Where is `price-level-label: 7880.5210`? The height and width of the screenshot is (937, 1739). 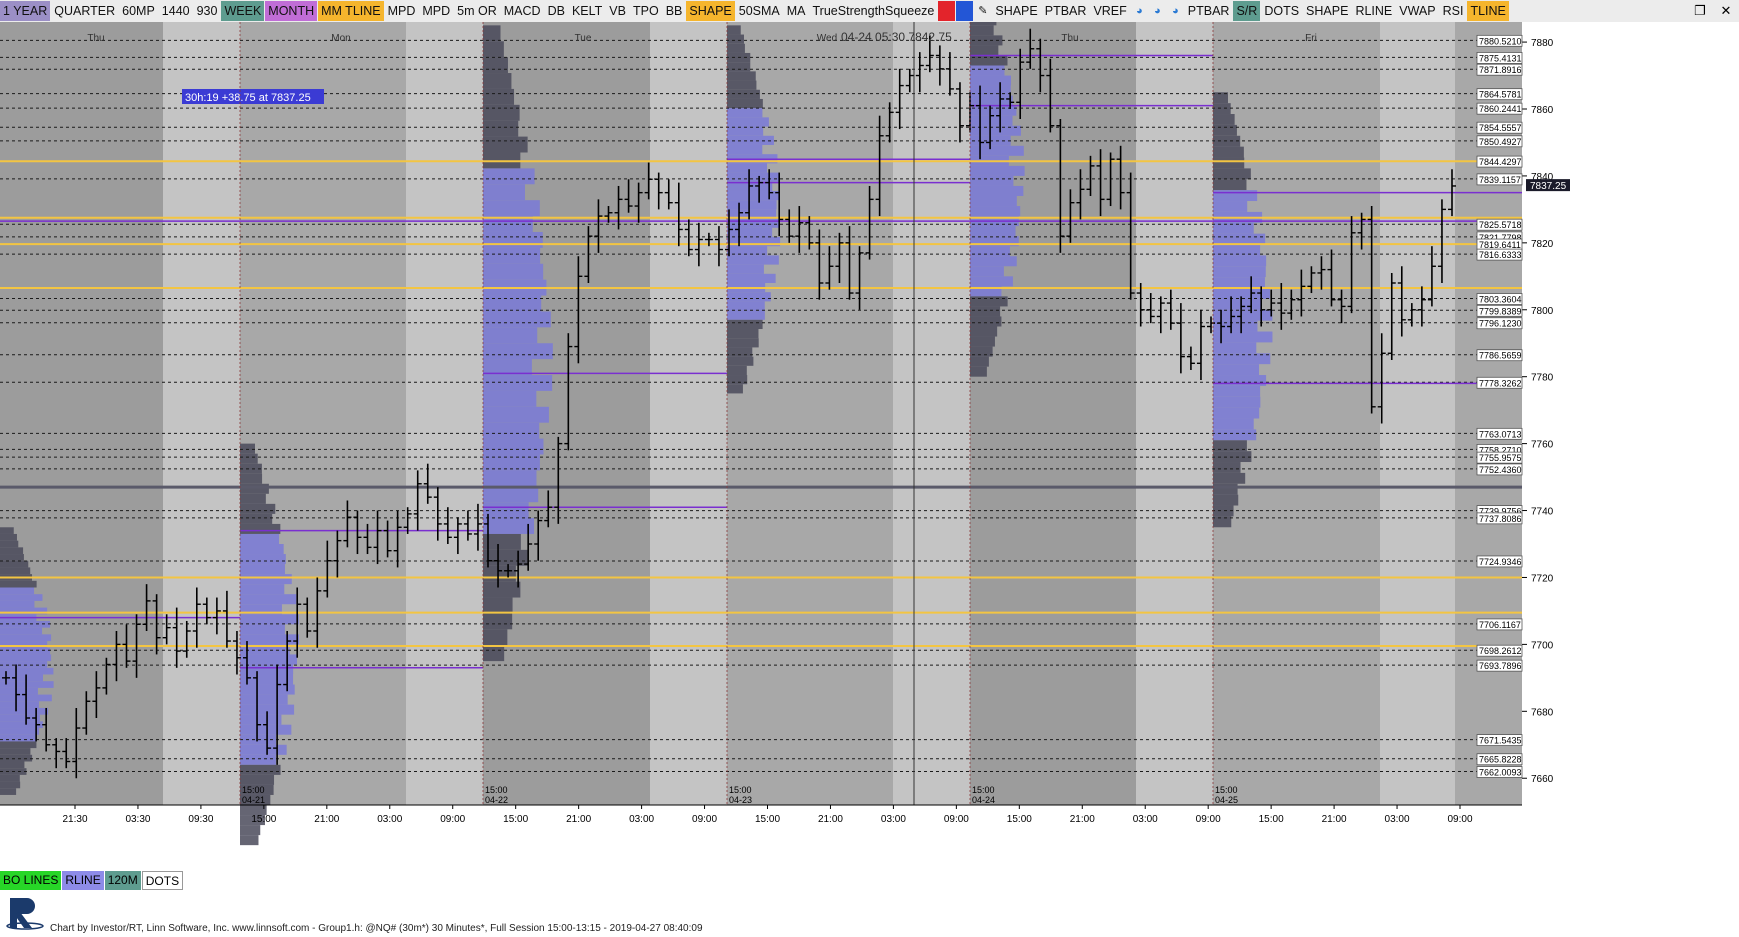
price-level-label: 7880.5210 is located at coordinates (1500, 41).